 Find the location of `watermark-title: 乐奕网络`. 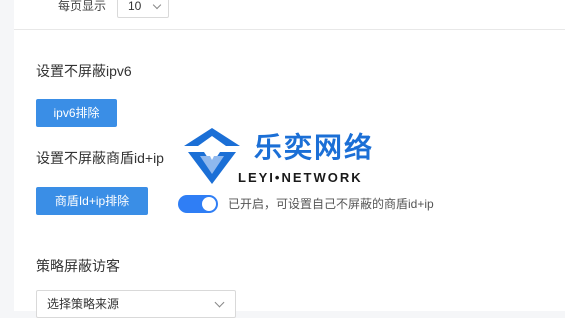

watermark-title: 乐奕网络 is located at coordinates (314, 147).